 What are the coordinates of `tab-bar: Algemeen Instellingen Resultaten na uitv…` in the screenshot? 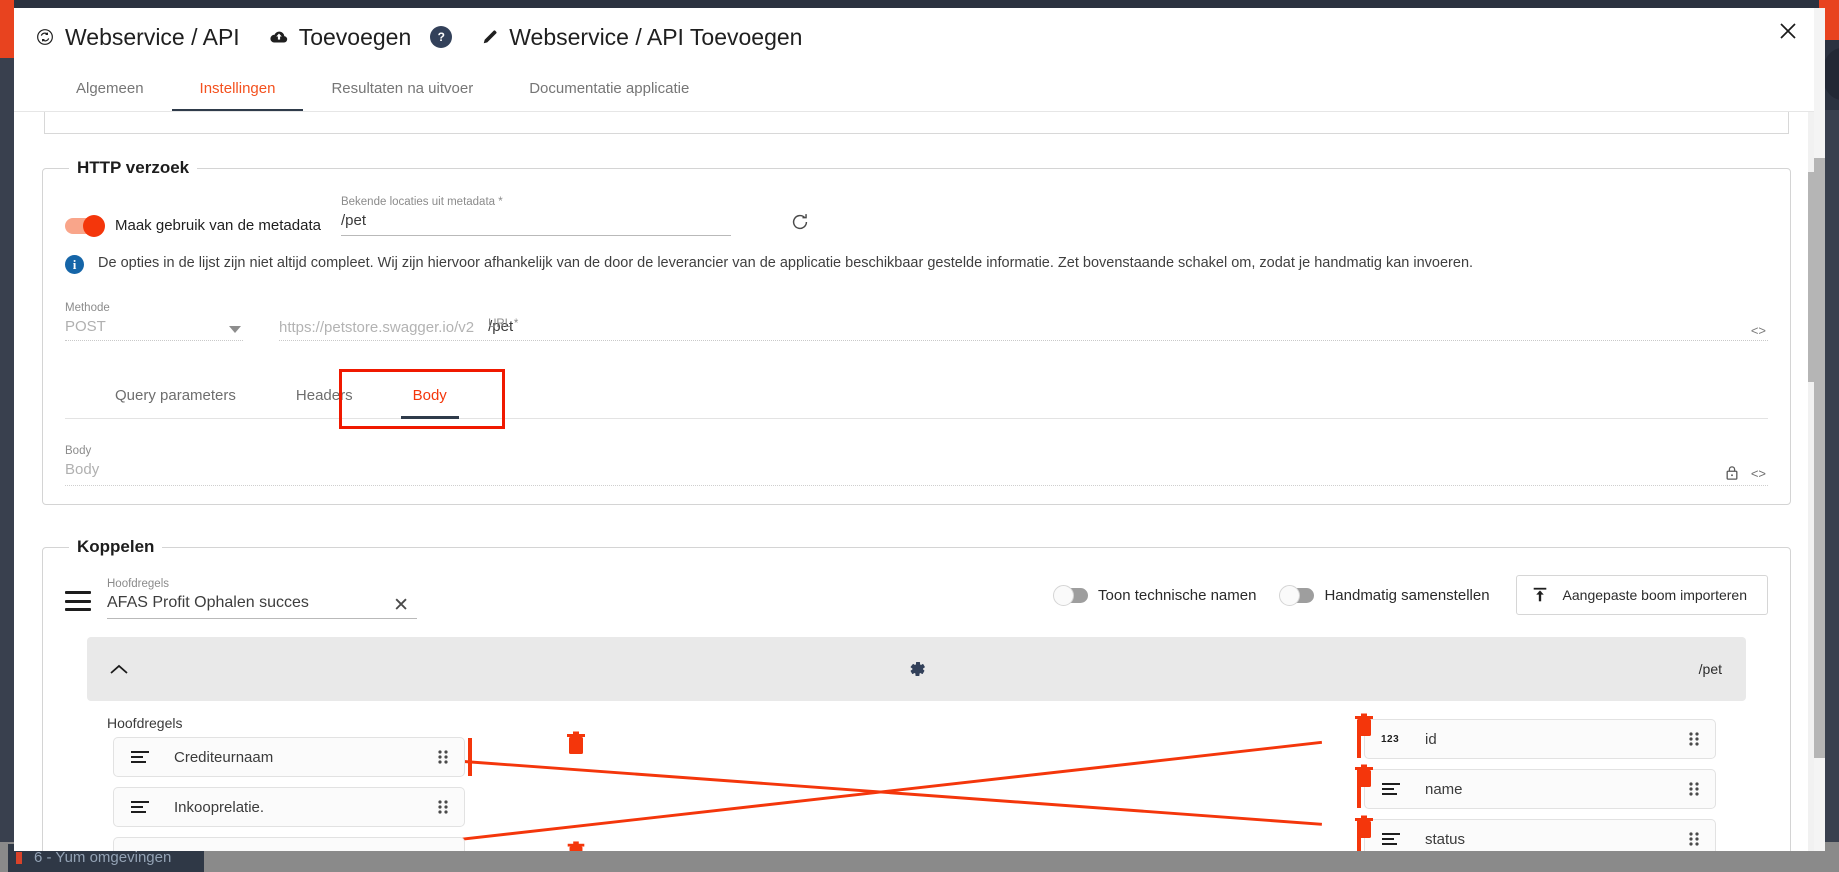 It's located at (916, 89).